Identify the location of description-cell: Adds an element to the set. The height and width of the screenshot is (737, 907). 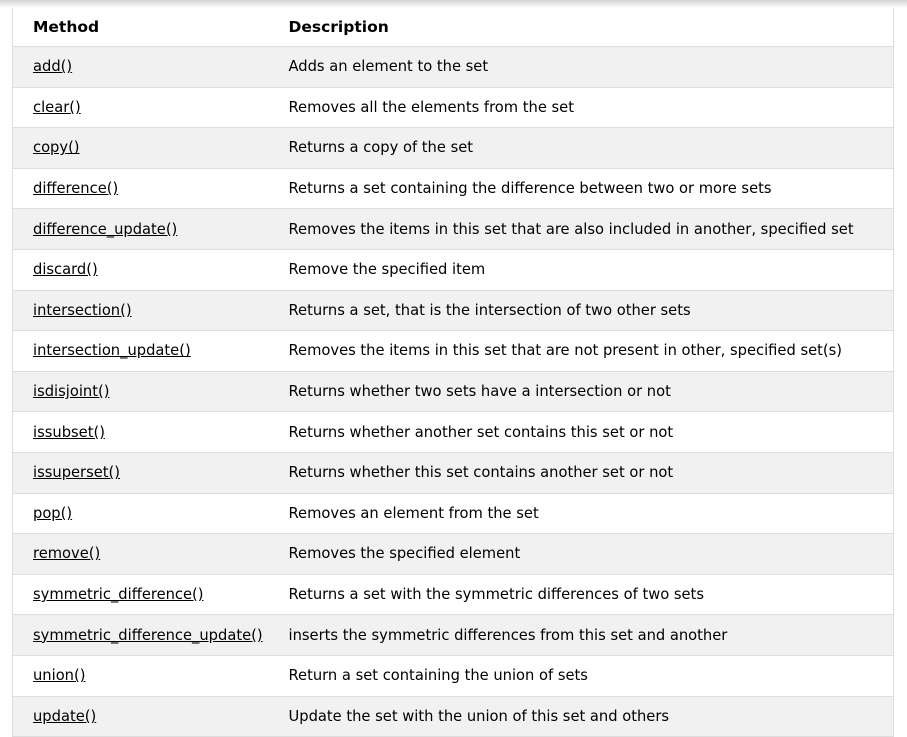
(582, 67).